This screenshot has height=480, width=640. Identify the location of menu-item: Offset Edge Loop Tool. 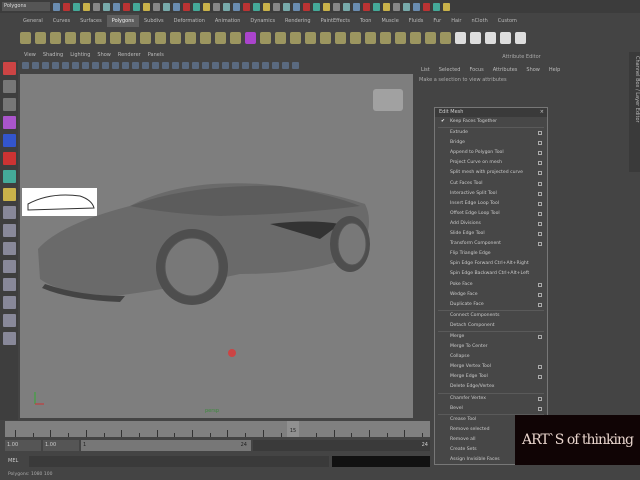
(491, 214).